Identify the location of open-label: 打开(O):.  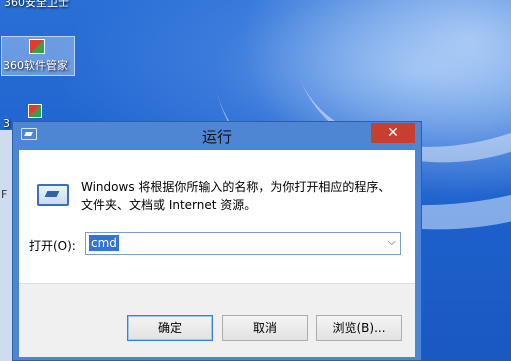
(52, 246).